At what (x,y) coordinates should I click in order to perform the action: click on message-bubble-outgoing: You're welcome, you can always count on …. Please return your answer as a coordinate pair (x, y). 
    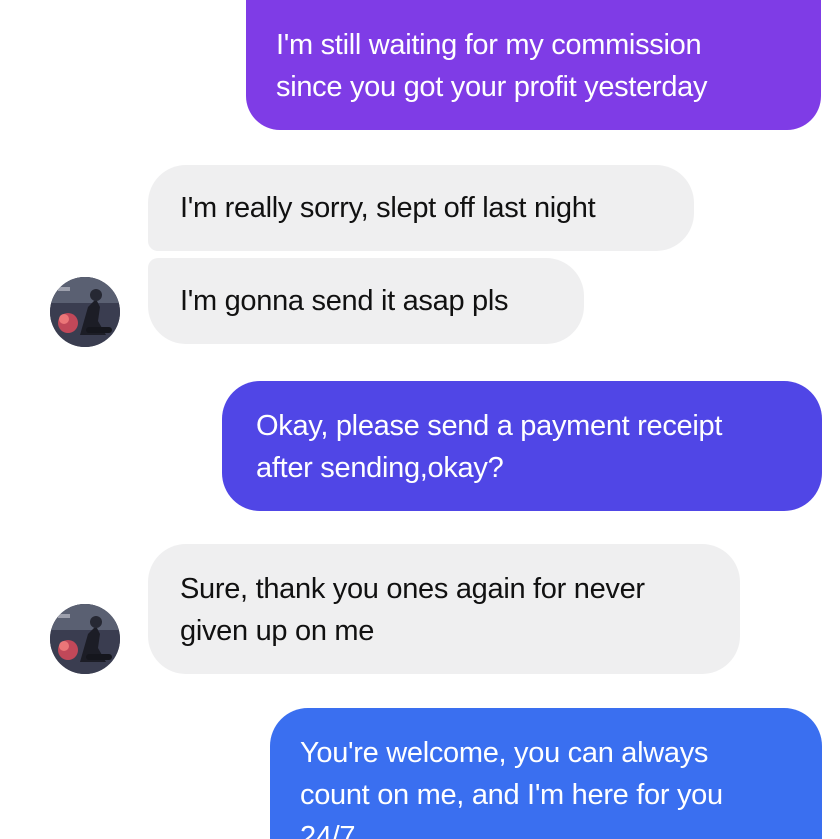
    Looking at the image, I should click on (546, 773).